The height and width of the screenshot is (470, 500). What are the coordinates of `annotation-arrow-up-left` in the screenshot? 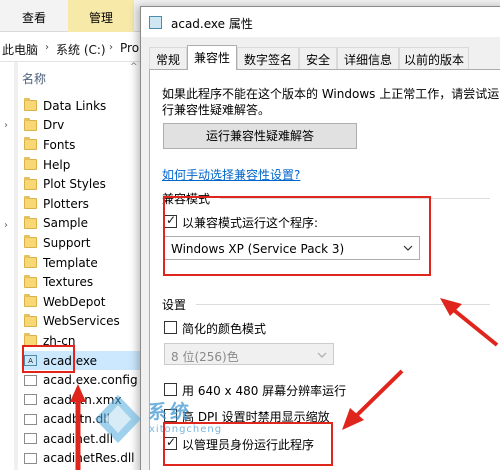 It's located at (469, 322).